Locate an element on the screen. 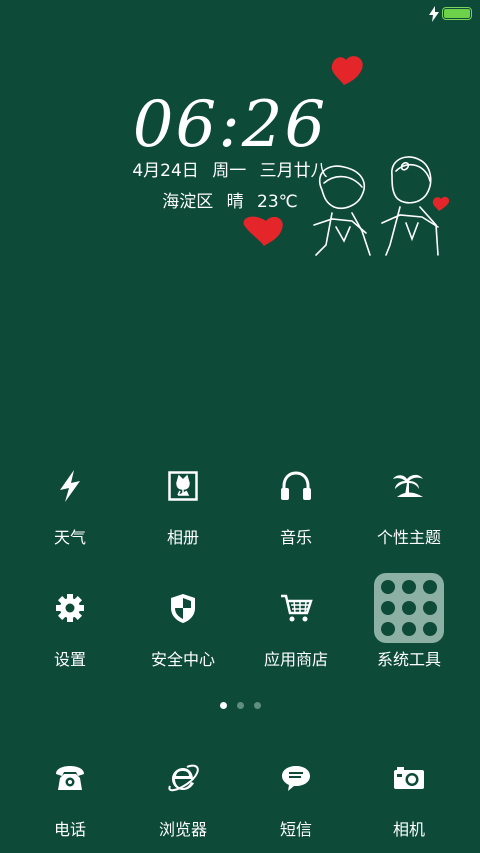 The width and height of the screenshot is (480, 853). app-security-center: 安全中心 is located at coordinates (183, 621).